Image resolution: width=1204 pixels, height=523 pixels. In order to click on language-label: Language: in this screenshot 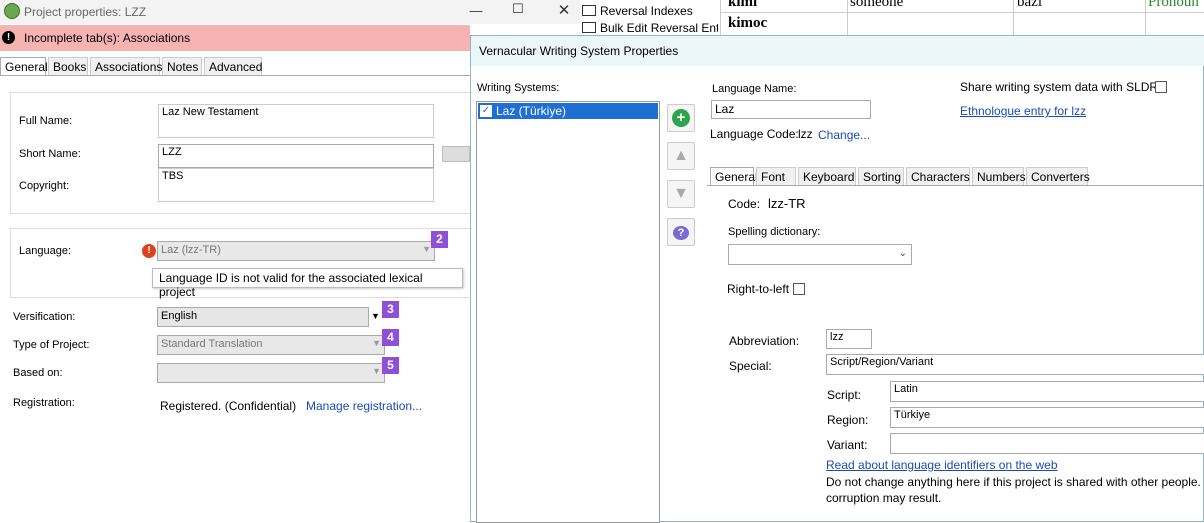, I will do `click(45, 251)`.